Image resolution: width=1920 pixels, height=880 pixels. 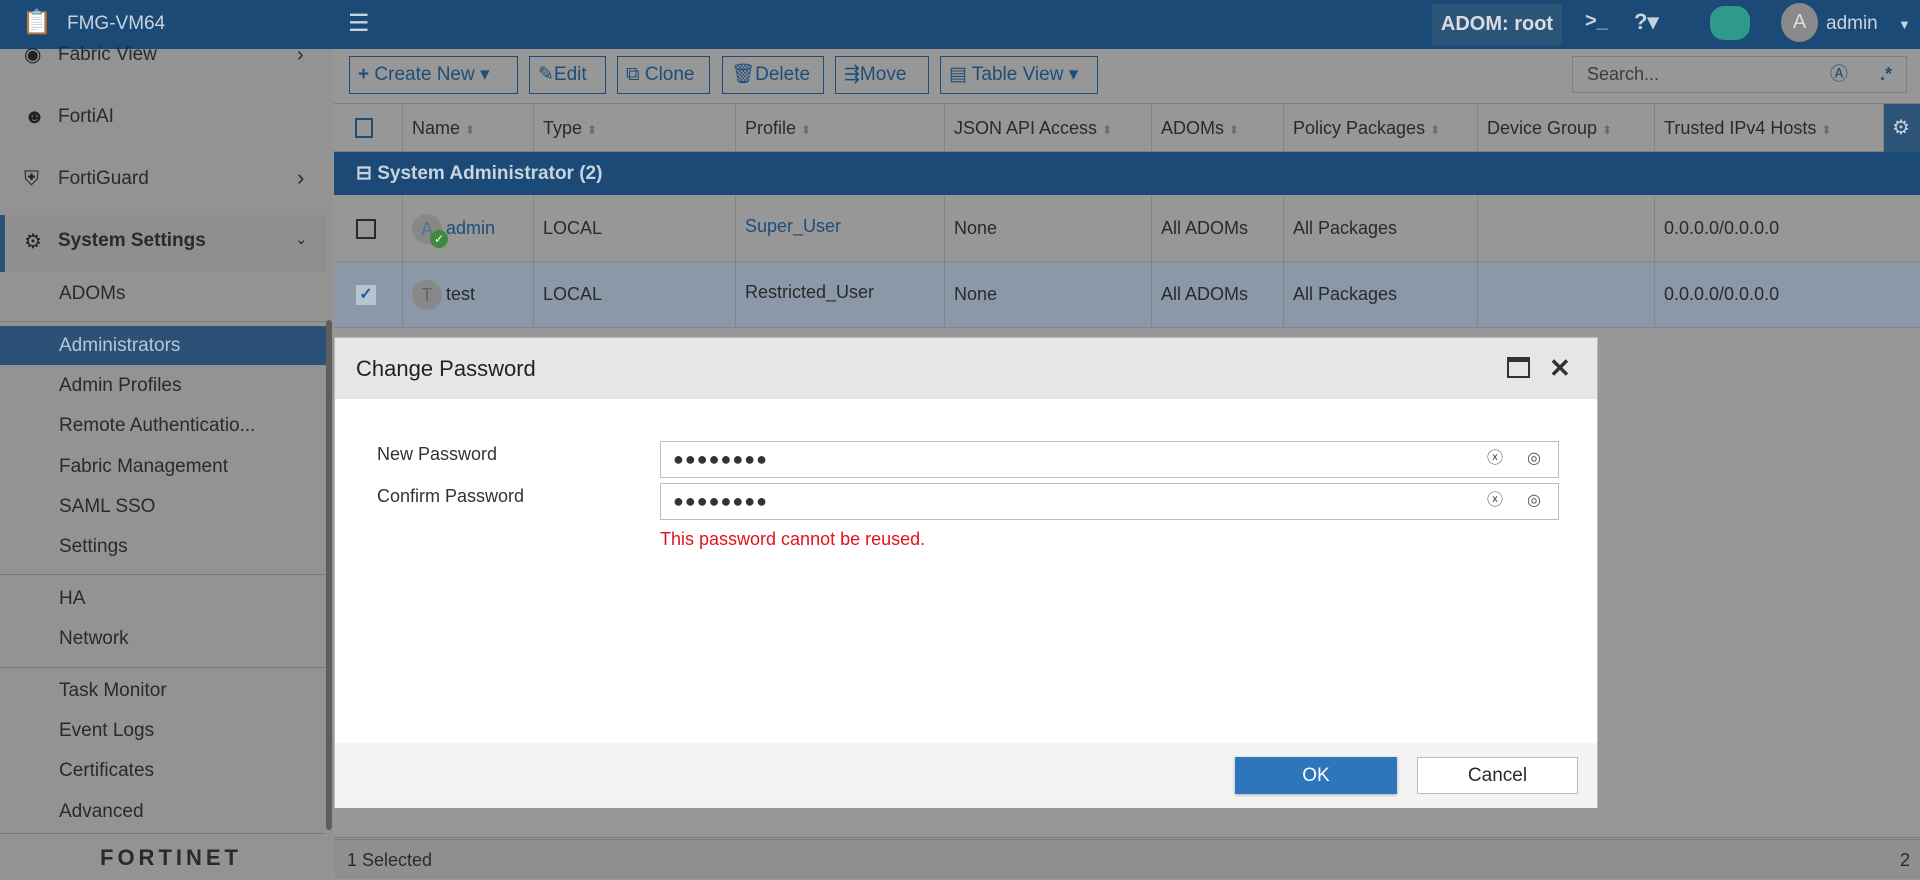 I want to click on admin-name: test, so click(x=460, y=294).